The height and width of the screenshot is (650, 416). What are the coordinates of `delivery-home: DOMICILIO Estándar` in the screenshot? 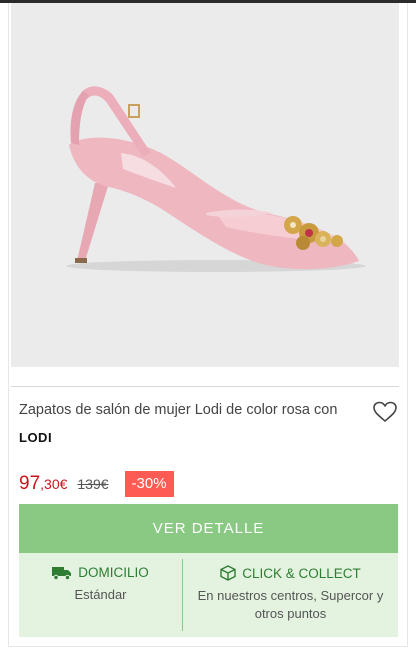 It's located at (100, 595).